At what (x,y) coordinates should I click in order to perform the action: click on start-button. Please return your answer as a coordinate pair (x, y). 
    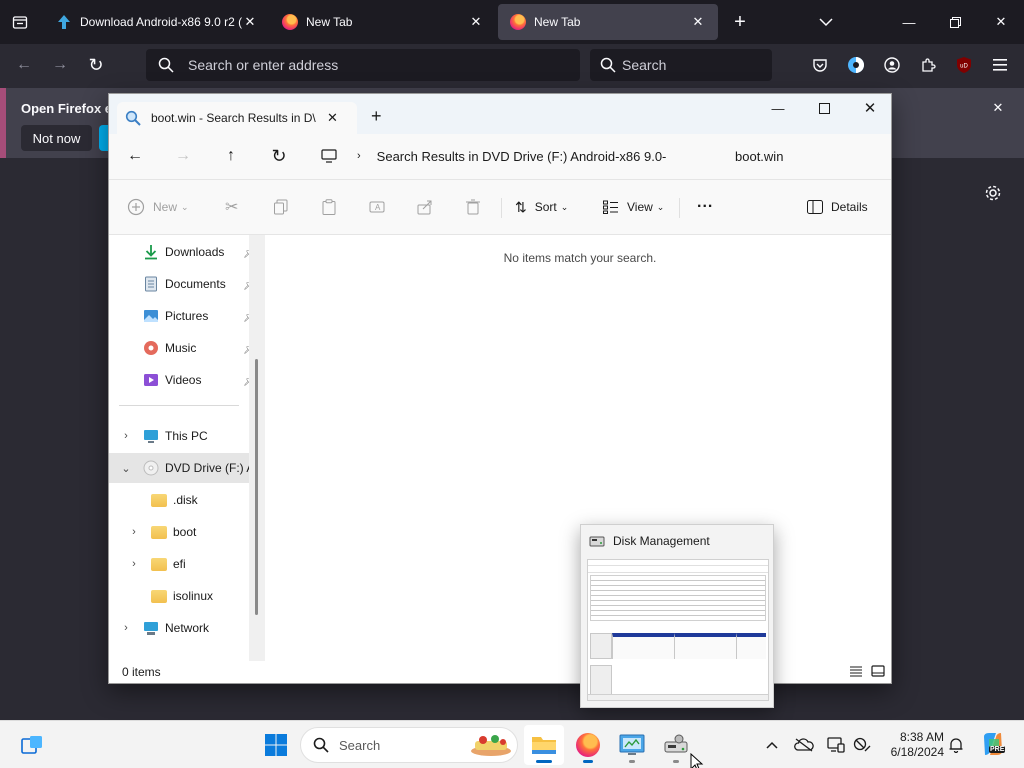
    Looking at the image, I should click on (276, 745).